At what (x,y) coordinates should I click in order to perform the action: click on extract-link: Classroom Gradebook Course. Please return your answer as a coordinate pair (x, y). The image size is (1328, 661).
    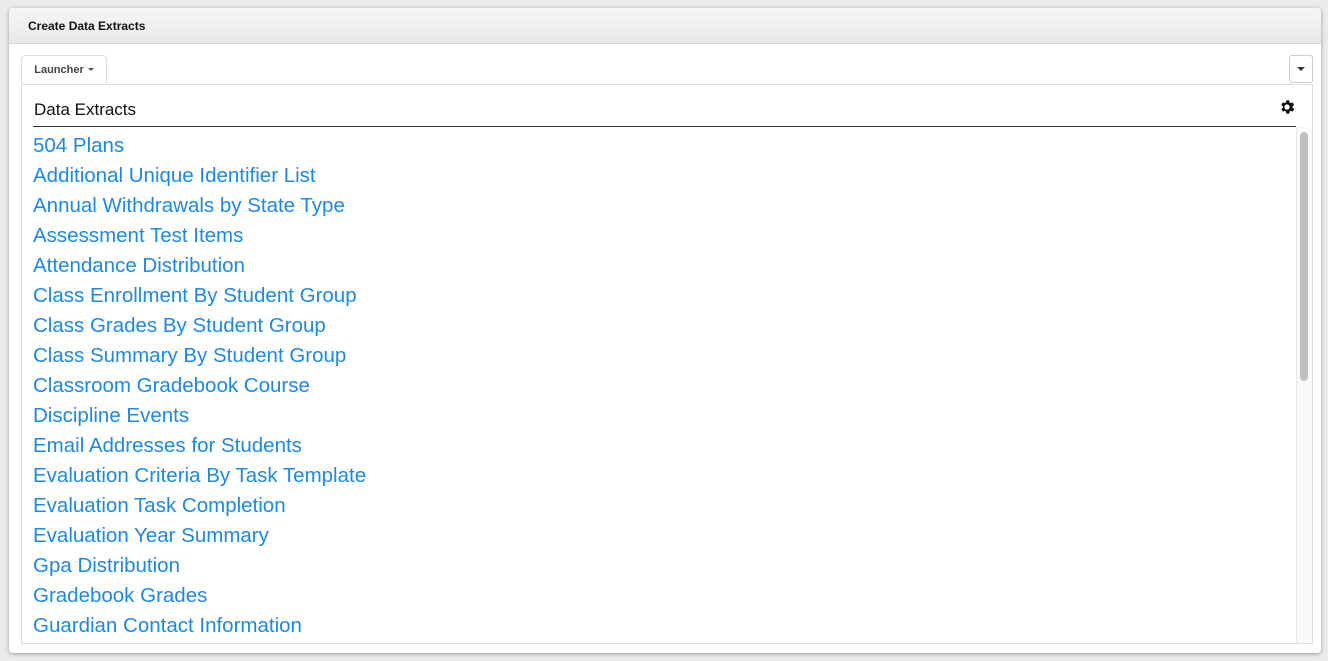
    Looking at the image, I should click on (663, 386).